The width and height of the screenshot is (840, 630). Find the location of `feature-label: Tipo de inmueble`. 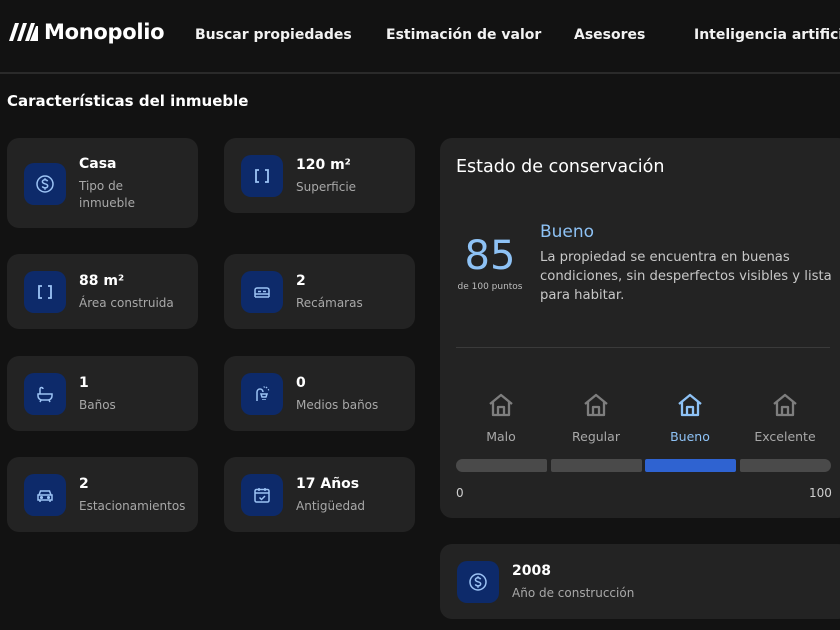

feature-label: Tipo de inmueble is located at coordinates (107, 194).